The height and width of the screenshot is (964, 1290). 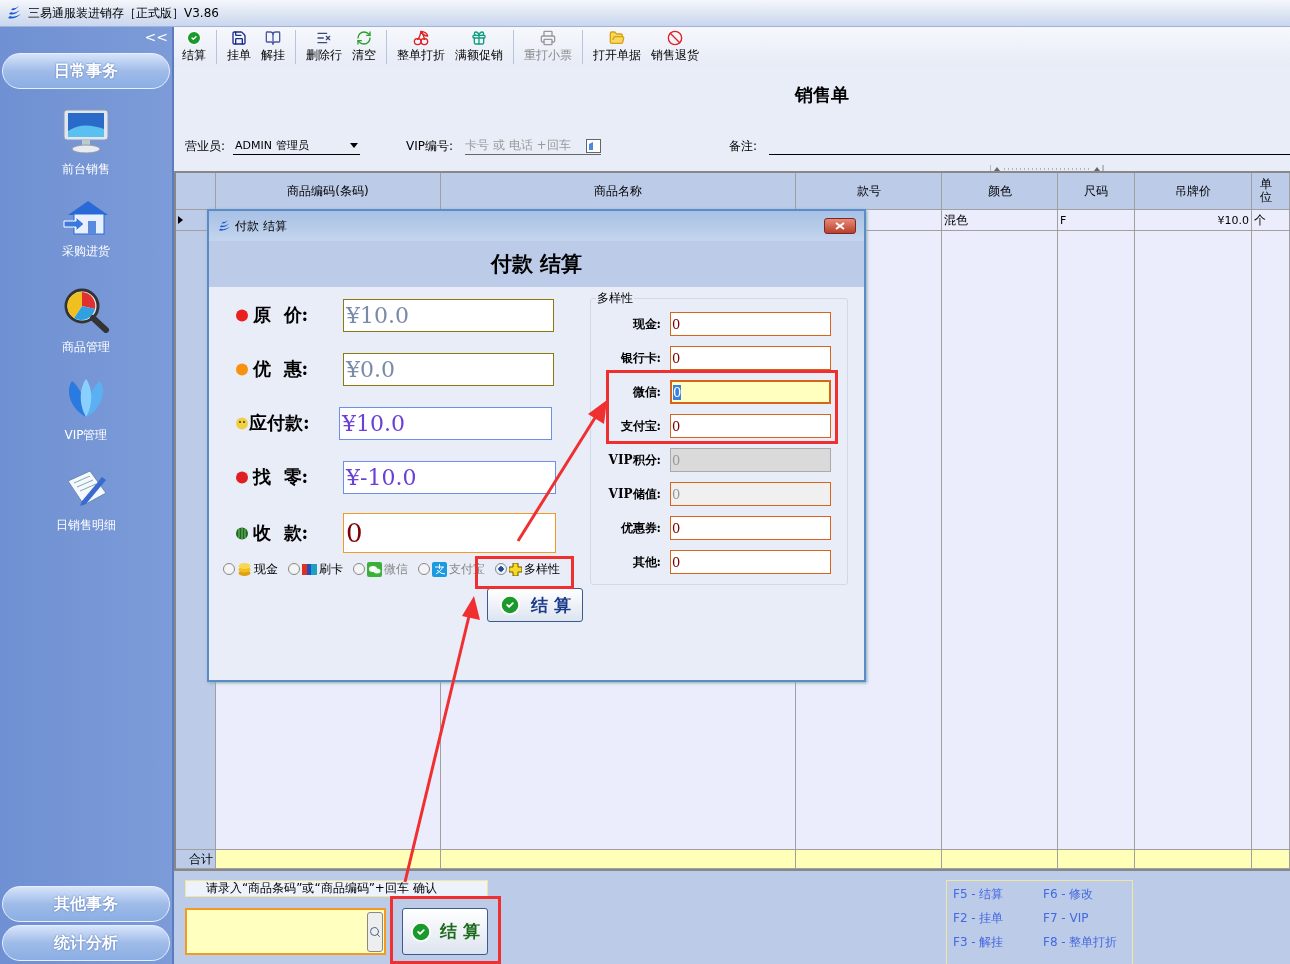 What do you see at coordinates (239, 47) in the screenshot?
I see `toolbar-button: 挂单` at bounding box center [239, 47].